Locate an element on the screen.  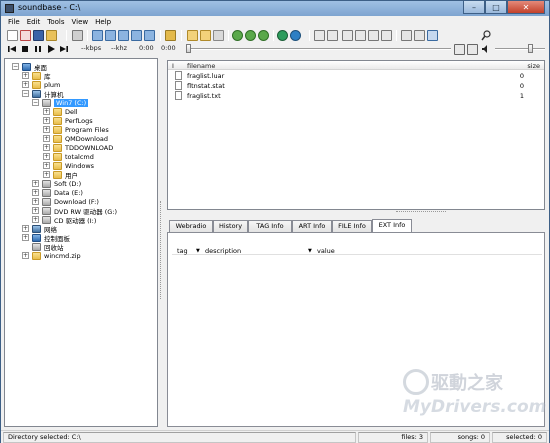
panel-left-icon is located at coordinates (347, 35).